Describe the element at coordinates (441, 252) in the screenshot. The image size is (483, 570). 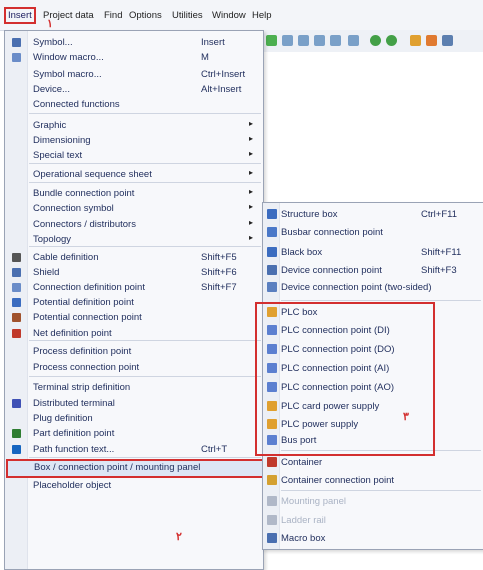
I see `submenu-item-shortcut: Shift+F11` at that location.